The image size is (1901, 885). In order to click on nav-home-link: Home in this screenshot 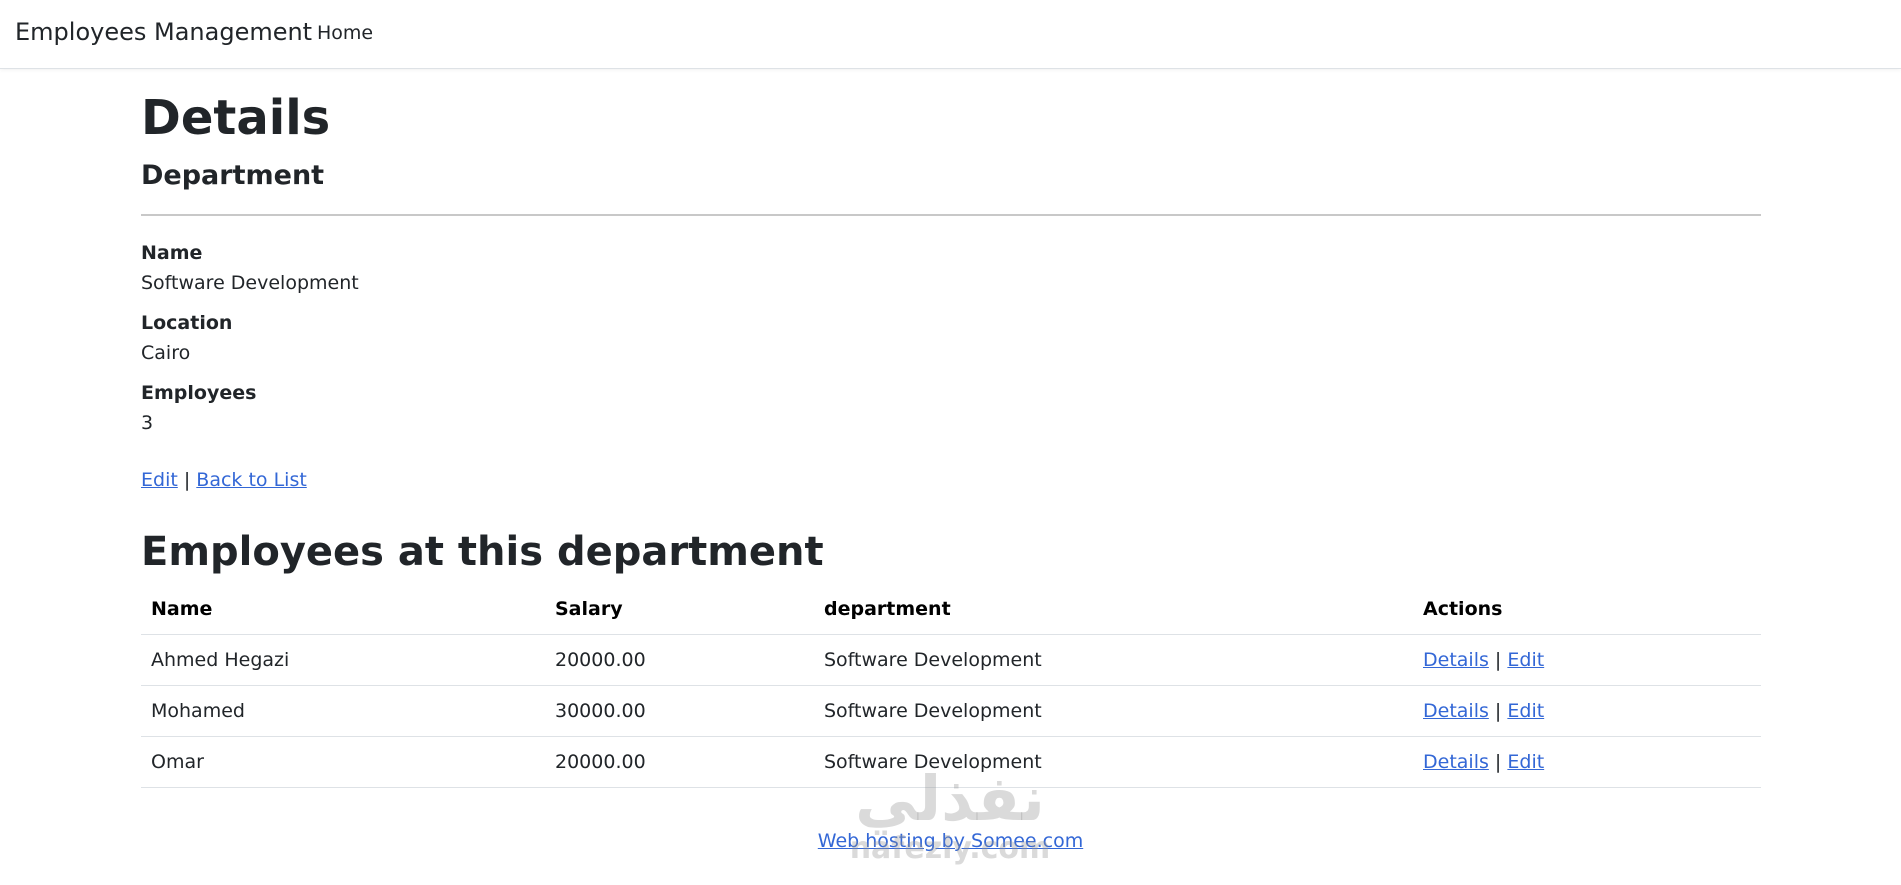, I will do `click(345, 33)`.